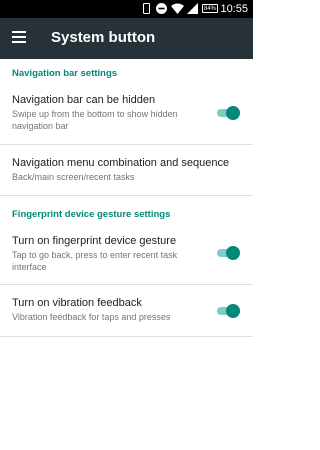  What do you see at coordinates (234, 9) in the screenshot?
I see `clock: 10:55` at bounding box center [234, 9].